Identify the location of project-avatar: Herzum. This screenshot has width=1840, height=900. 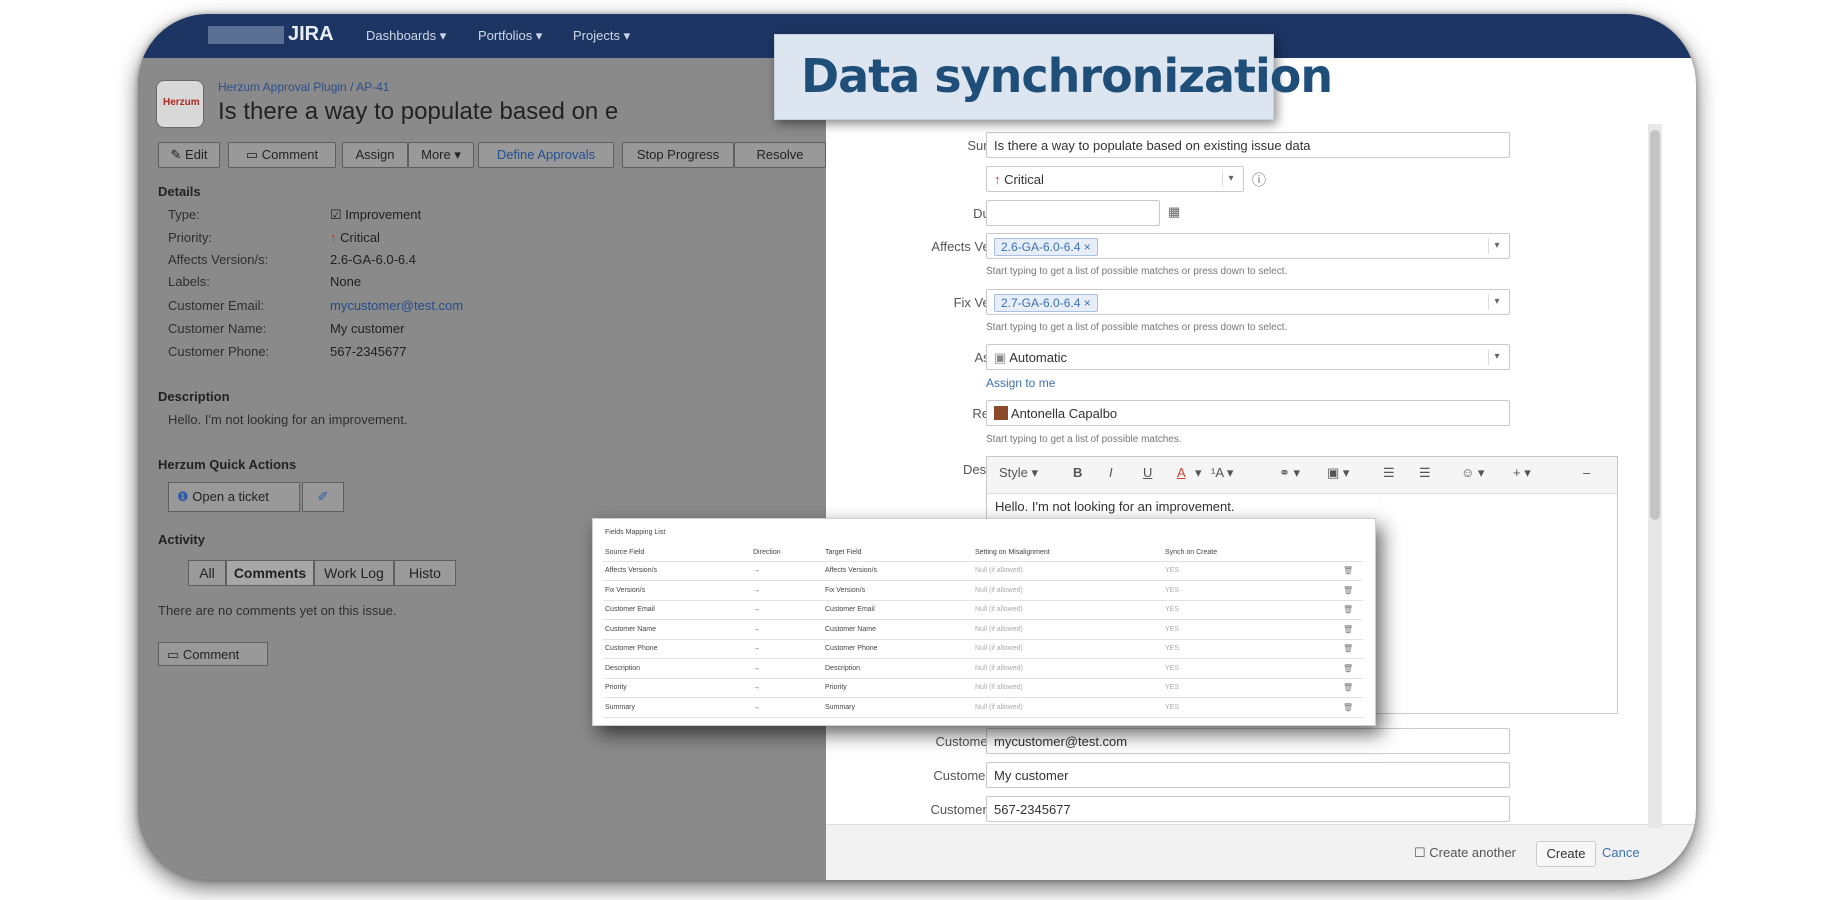
(180, 104).